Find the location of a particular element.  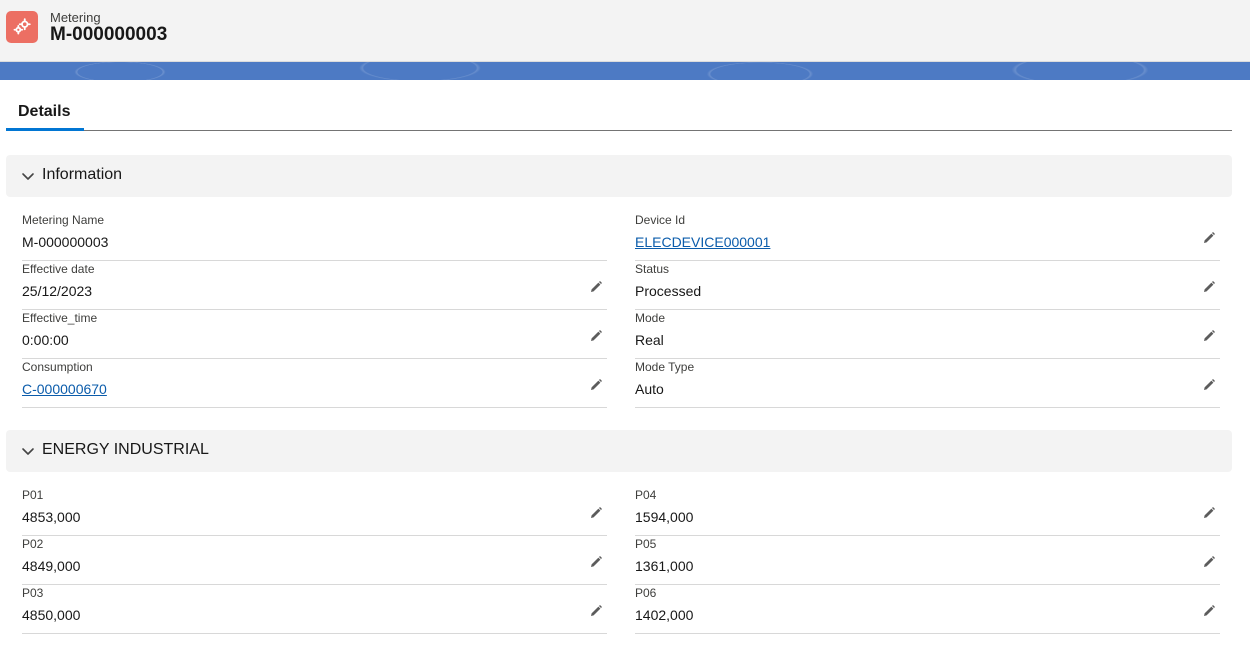

field-label: P03 is located at coordinates (33, 593).